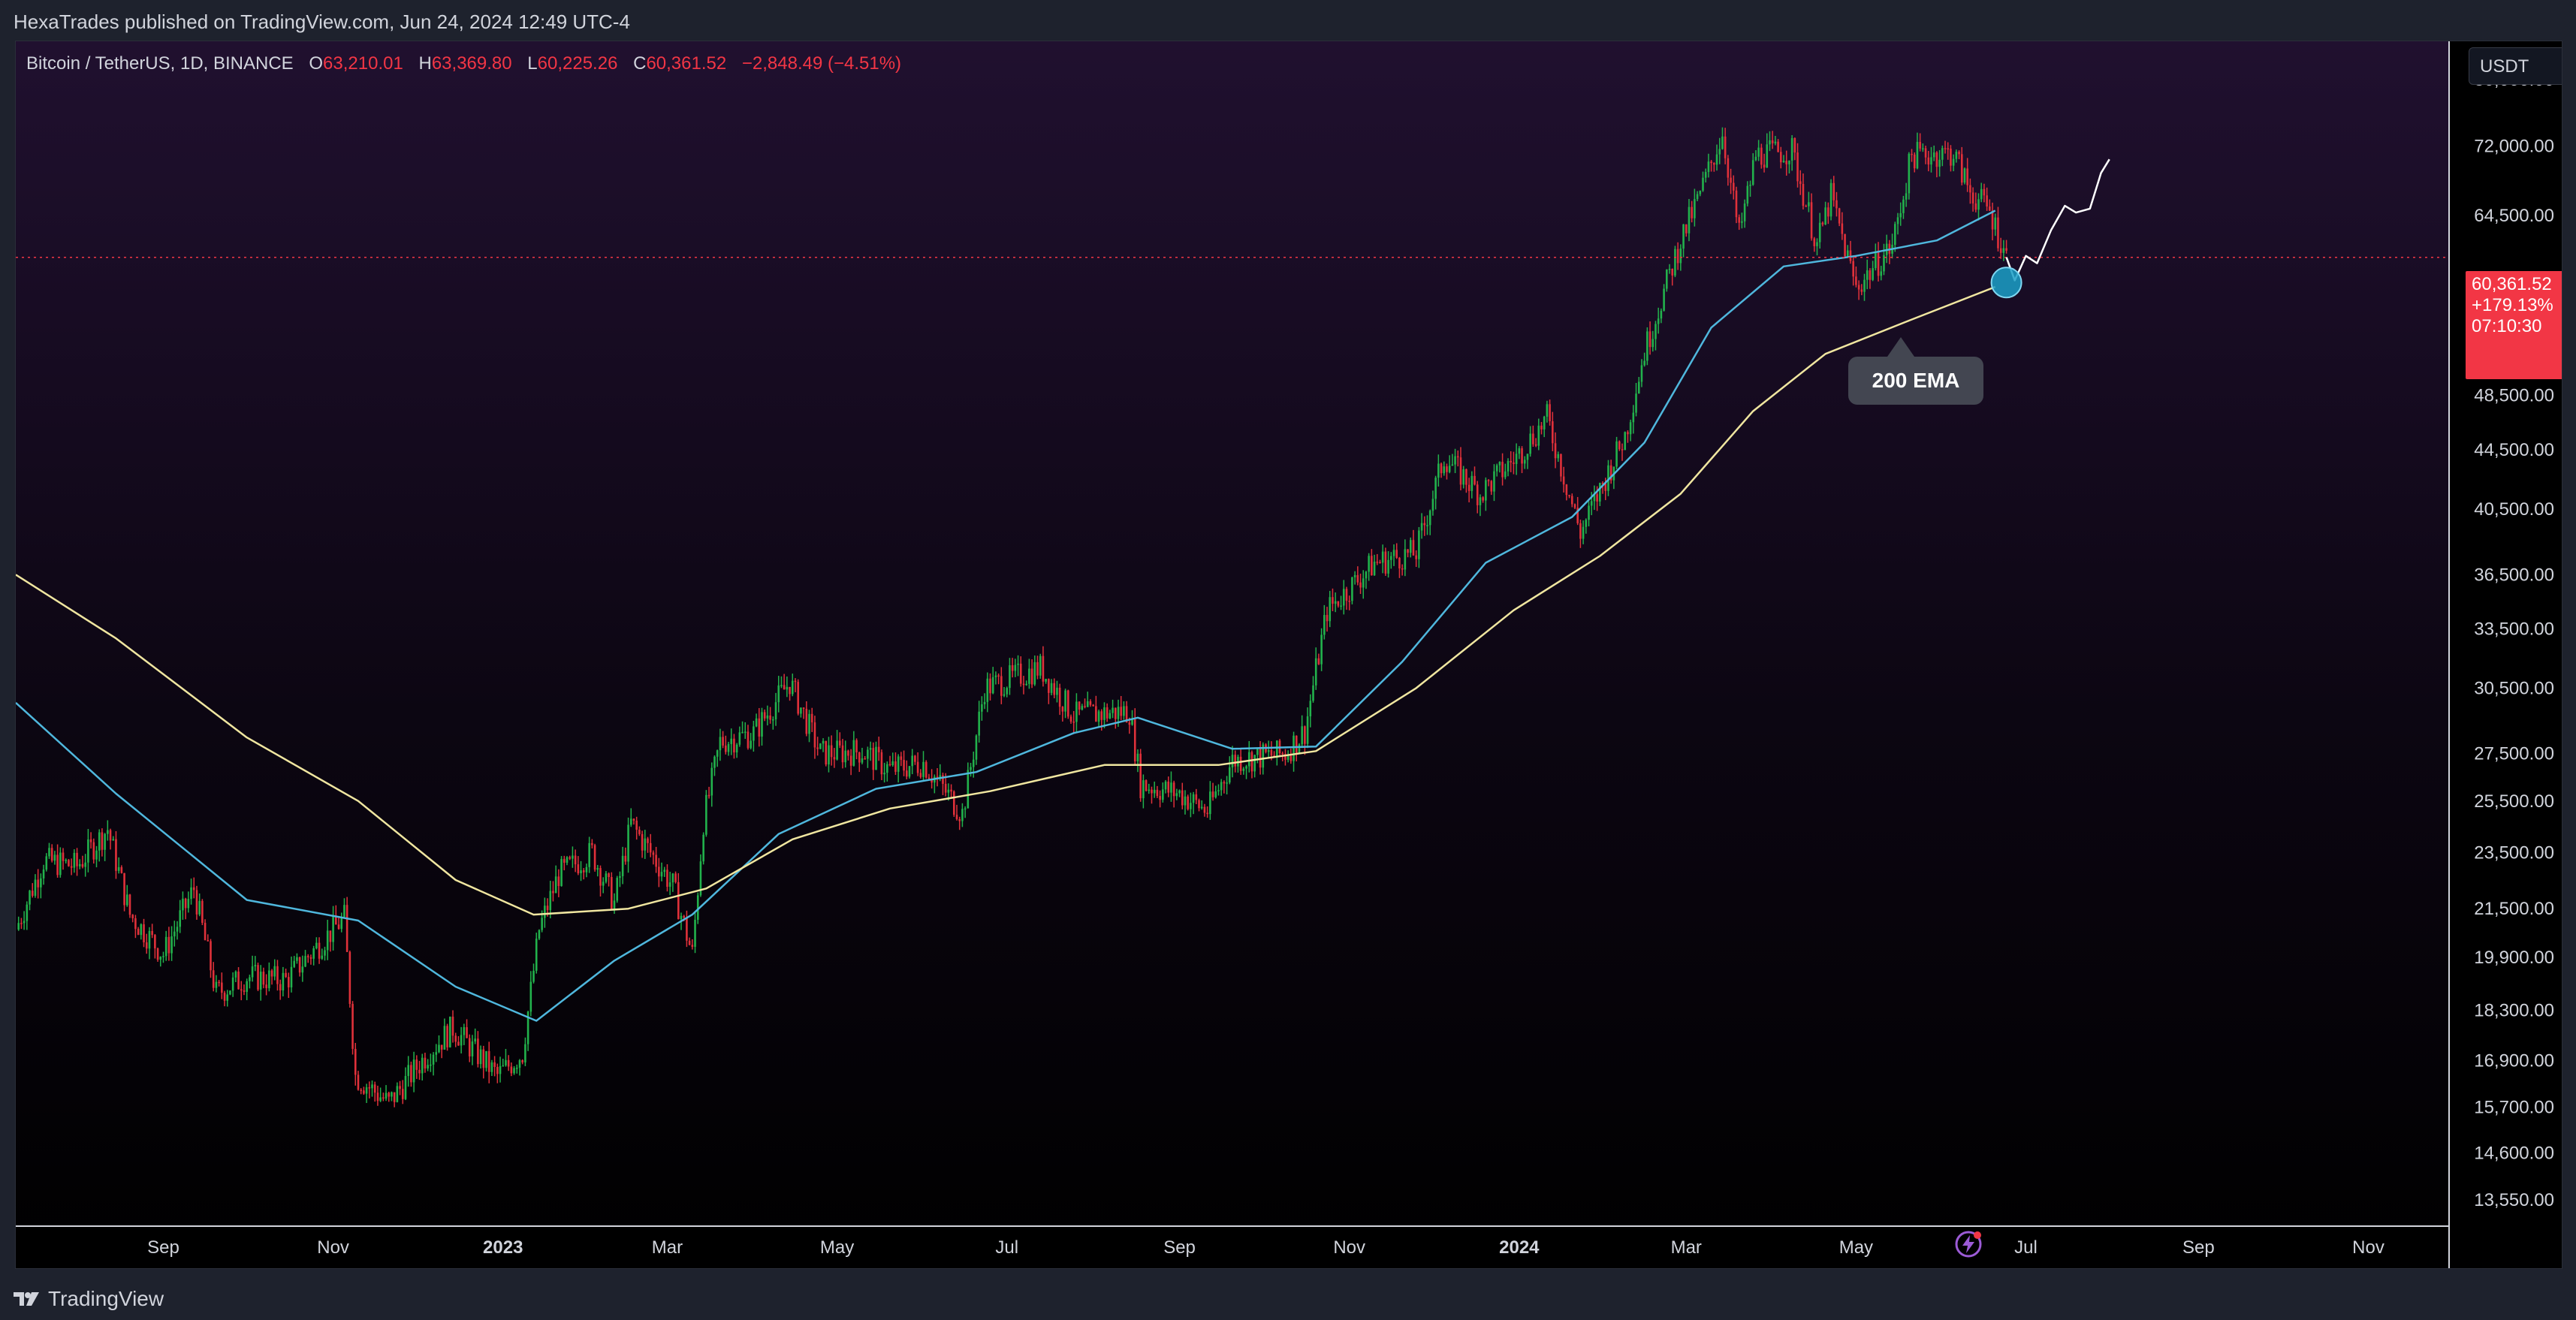  Describe the element at coordinates (2516, 66) in the screenshot. I see `currency-selector: USDT` at that location.